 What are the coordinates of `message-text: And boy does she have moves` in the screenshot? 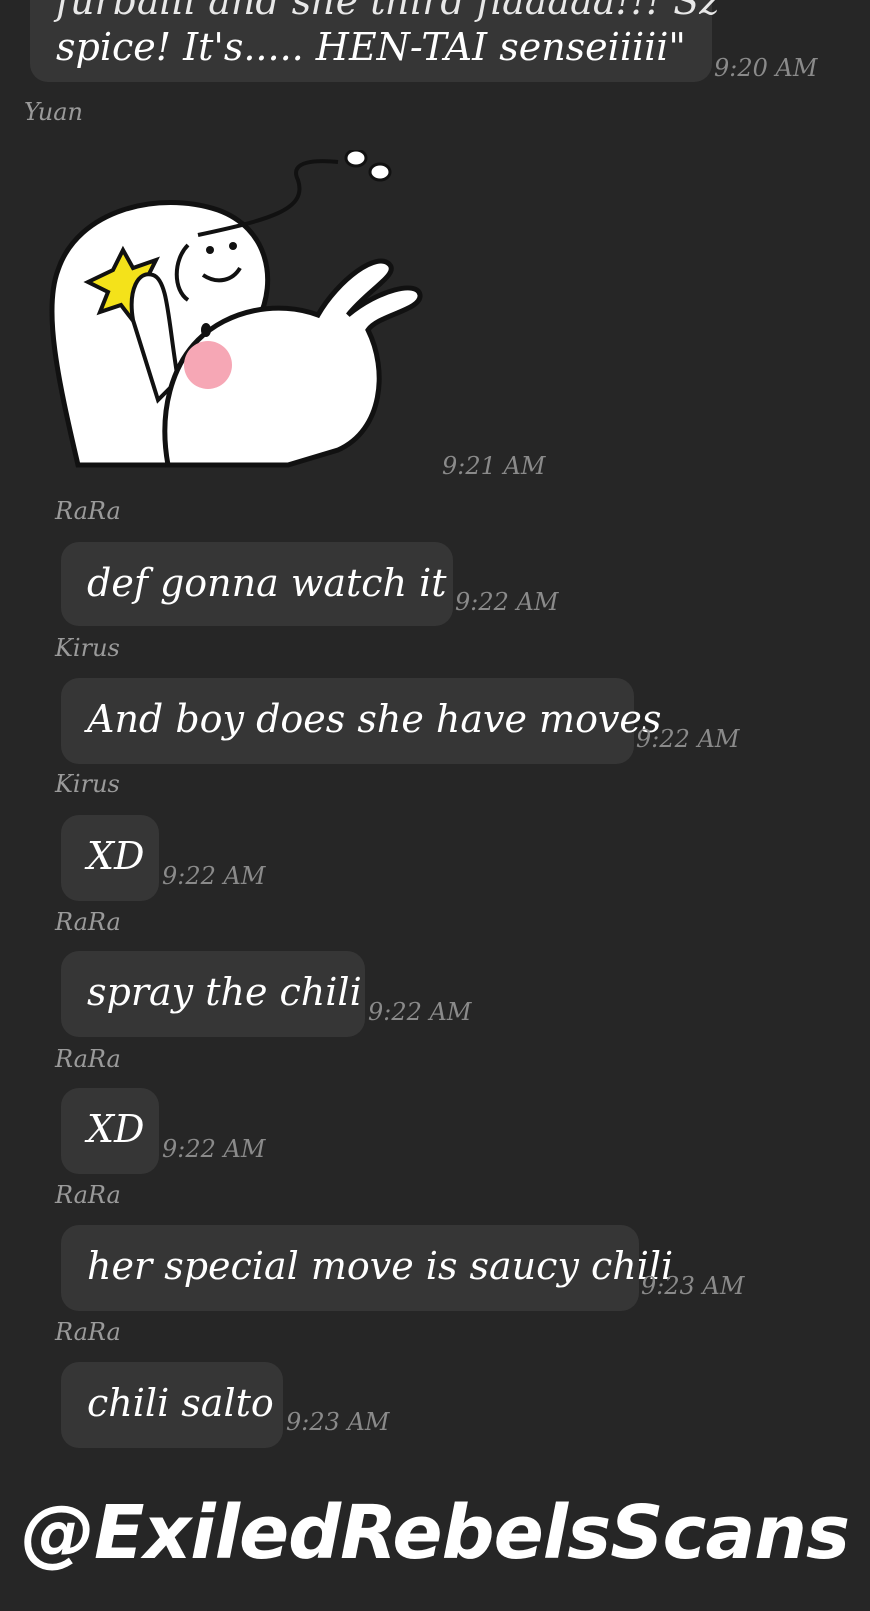 It's located at (374, 719).